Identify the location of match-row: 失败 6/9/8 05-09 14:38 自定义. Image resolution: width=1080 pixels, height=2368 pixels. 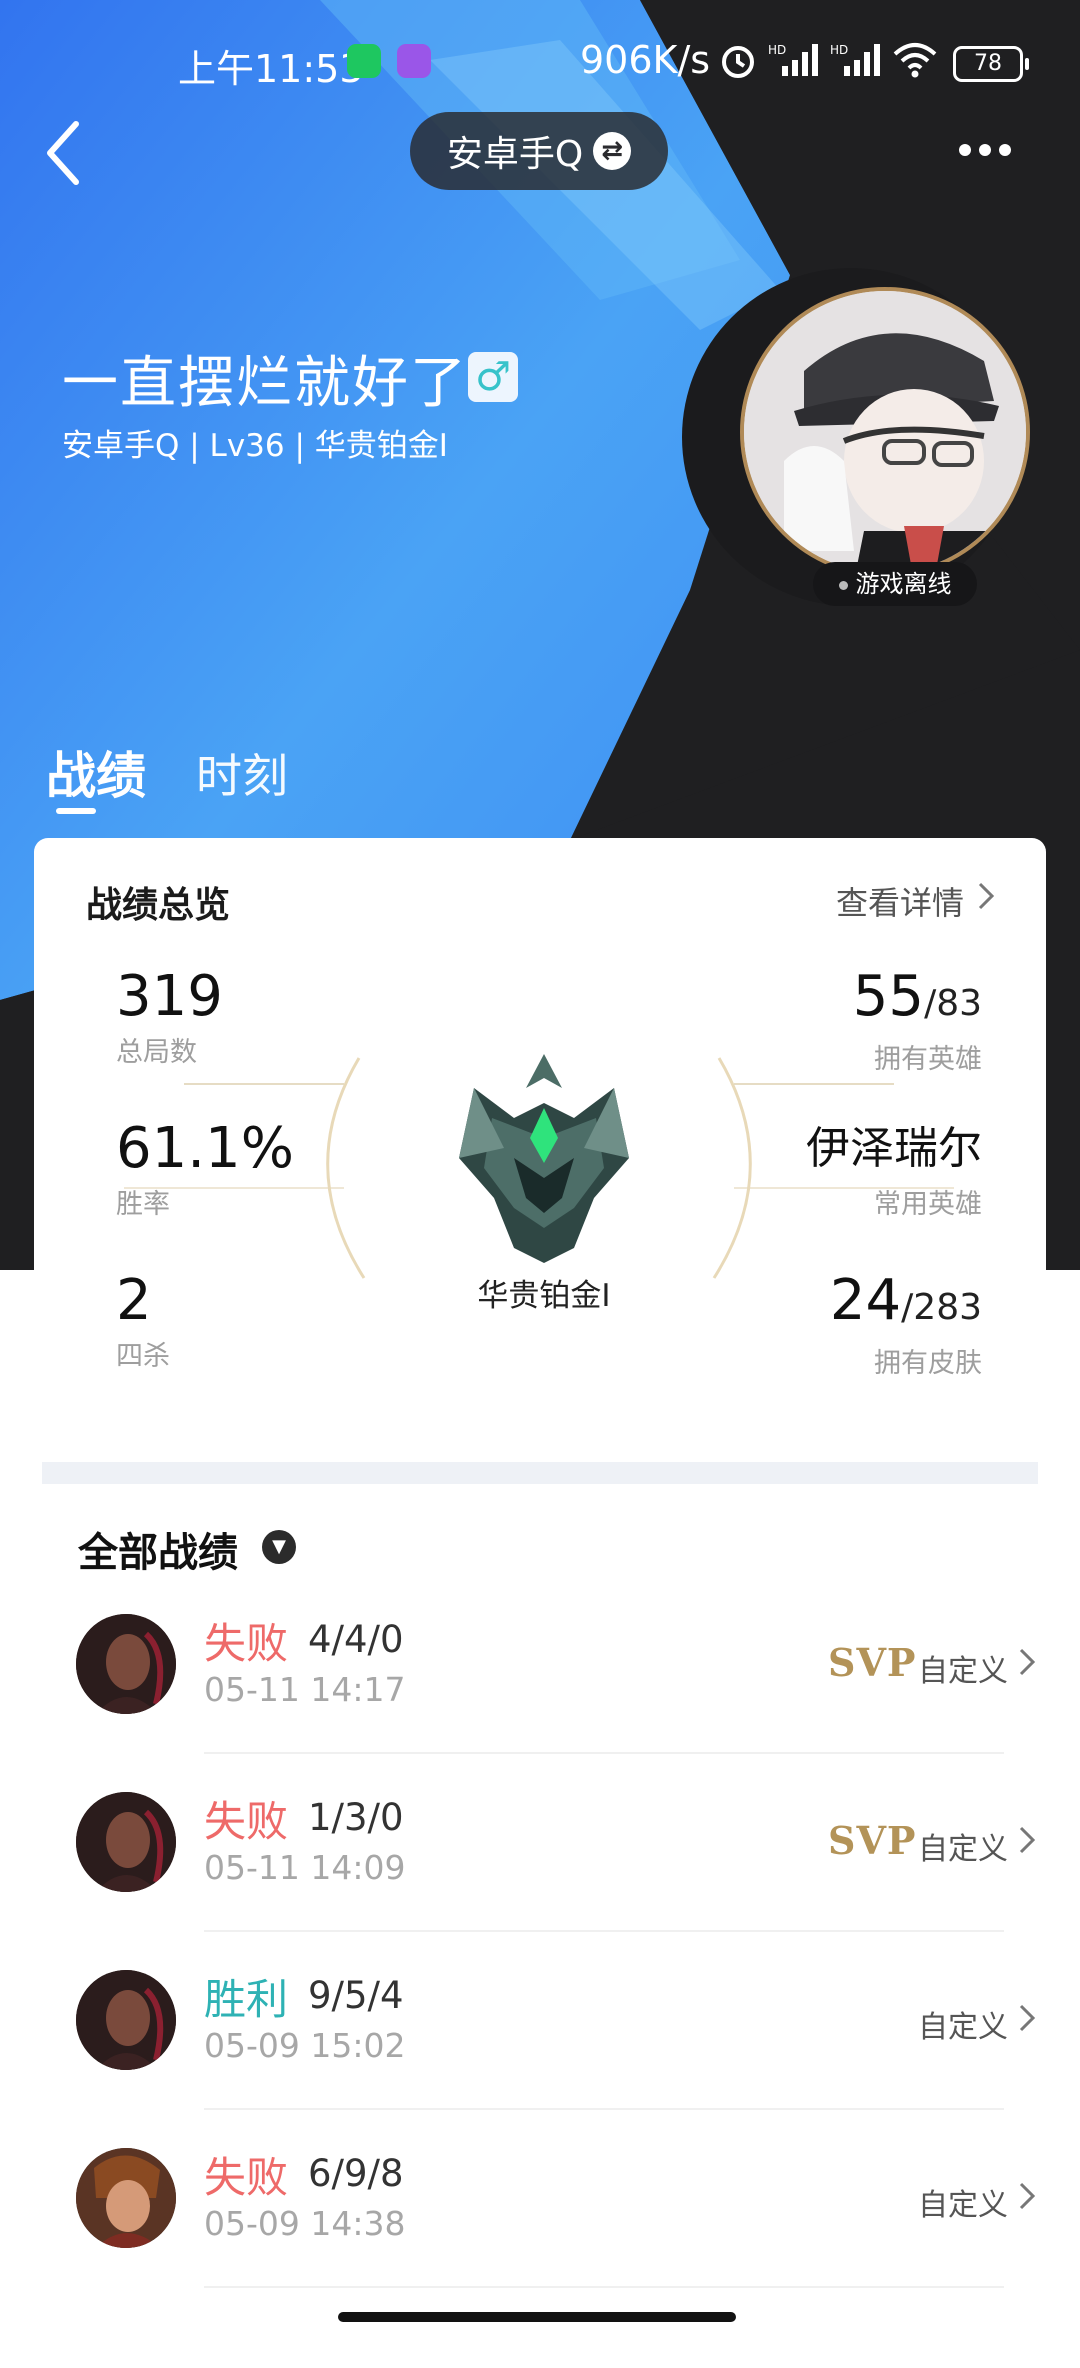
(561, 2236).